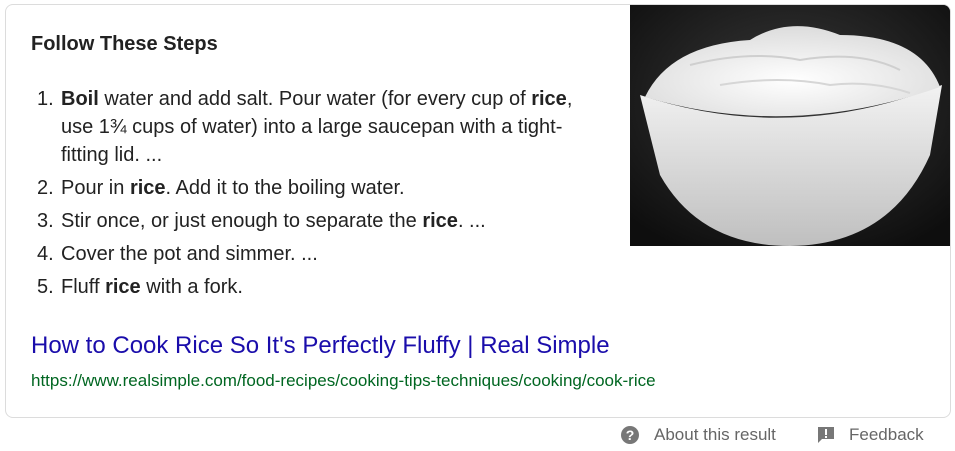  What do you see at coordinates (80, 99) in the screenshot?
I see `step-keyword: Boil` at bounding box center [80, 99].